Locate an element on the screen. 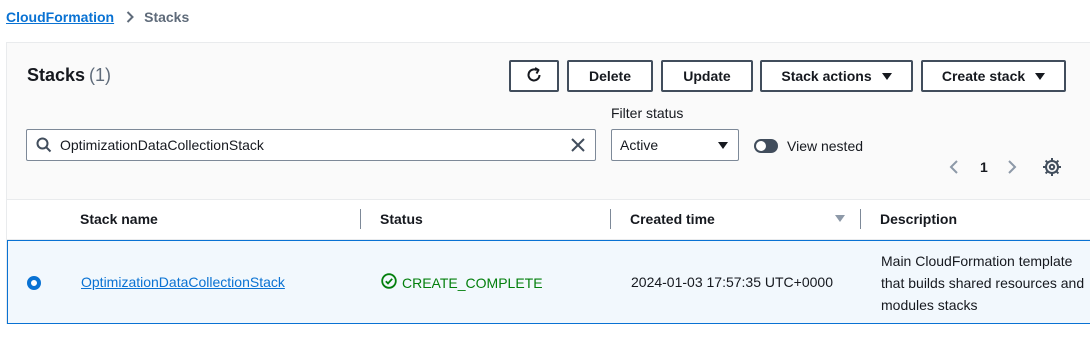  search-icon is located at coordinates (44, 145).